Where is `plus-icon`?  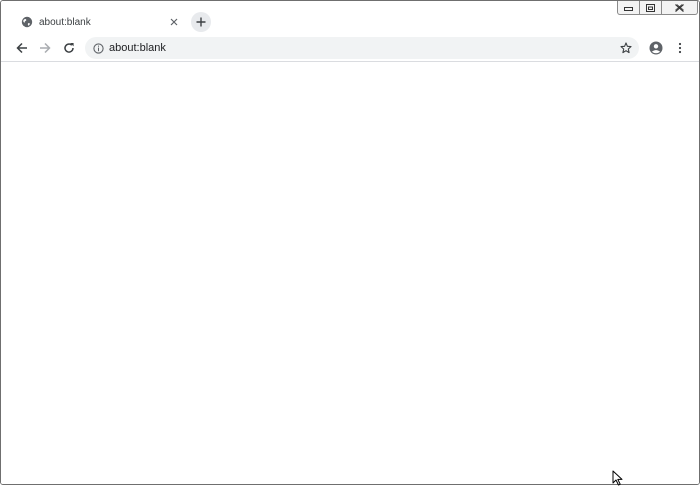
plus-icon is located at coordinates (201, 22).